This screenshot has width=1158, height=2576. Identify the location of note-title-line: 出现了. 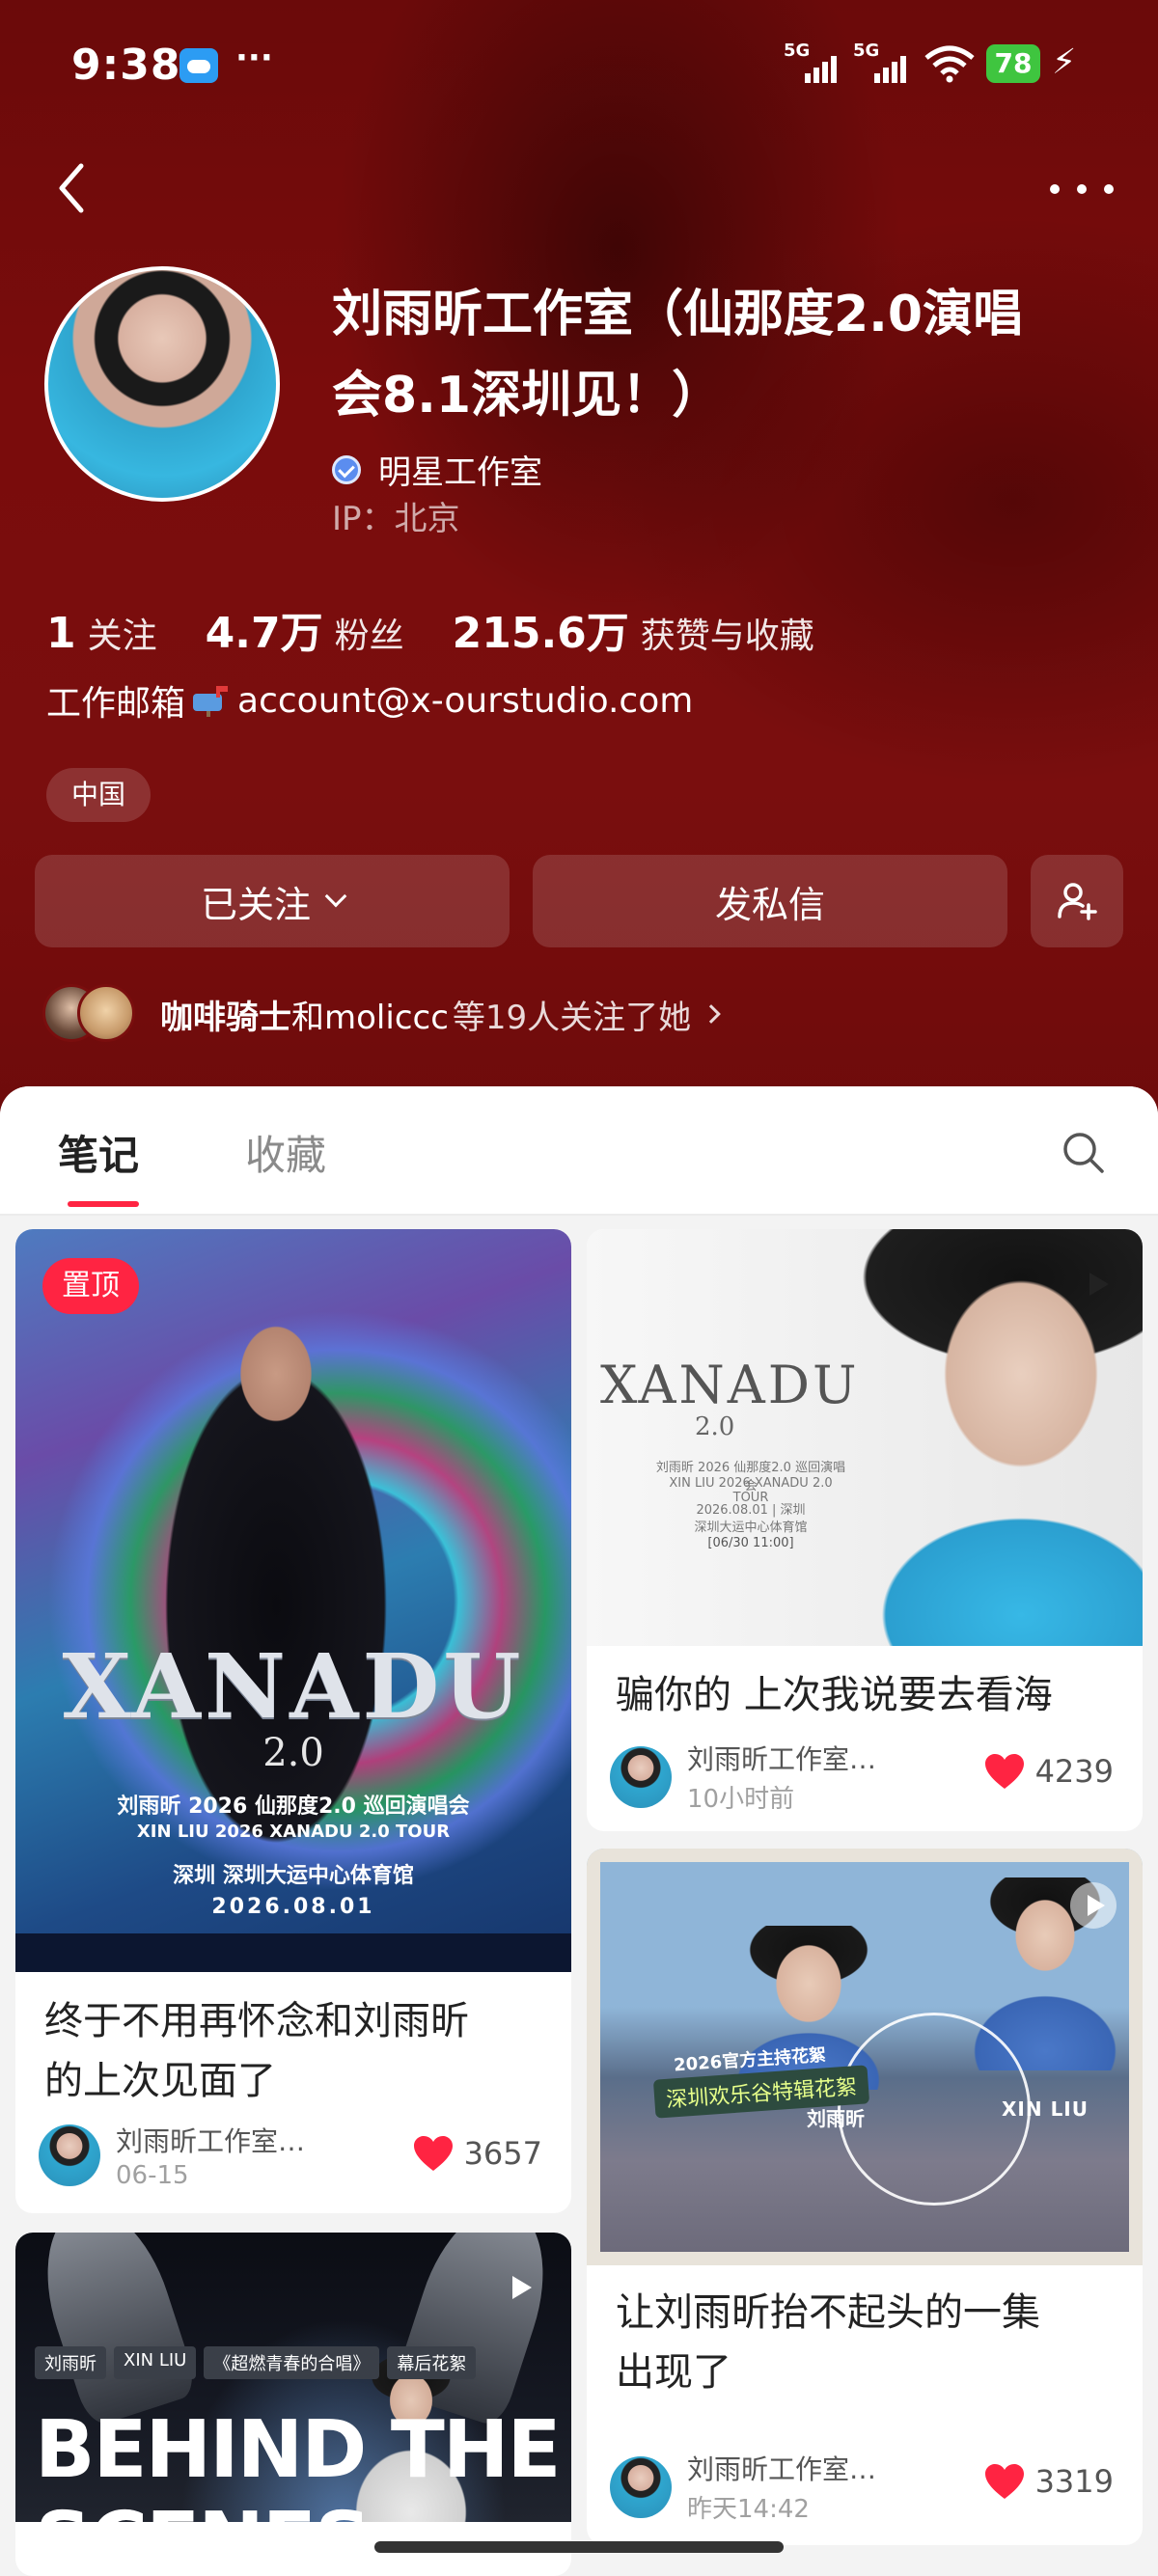
(673, 2372).